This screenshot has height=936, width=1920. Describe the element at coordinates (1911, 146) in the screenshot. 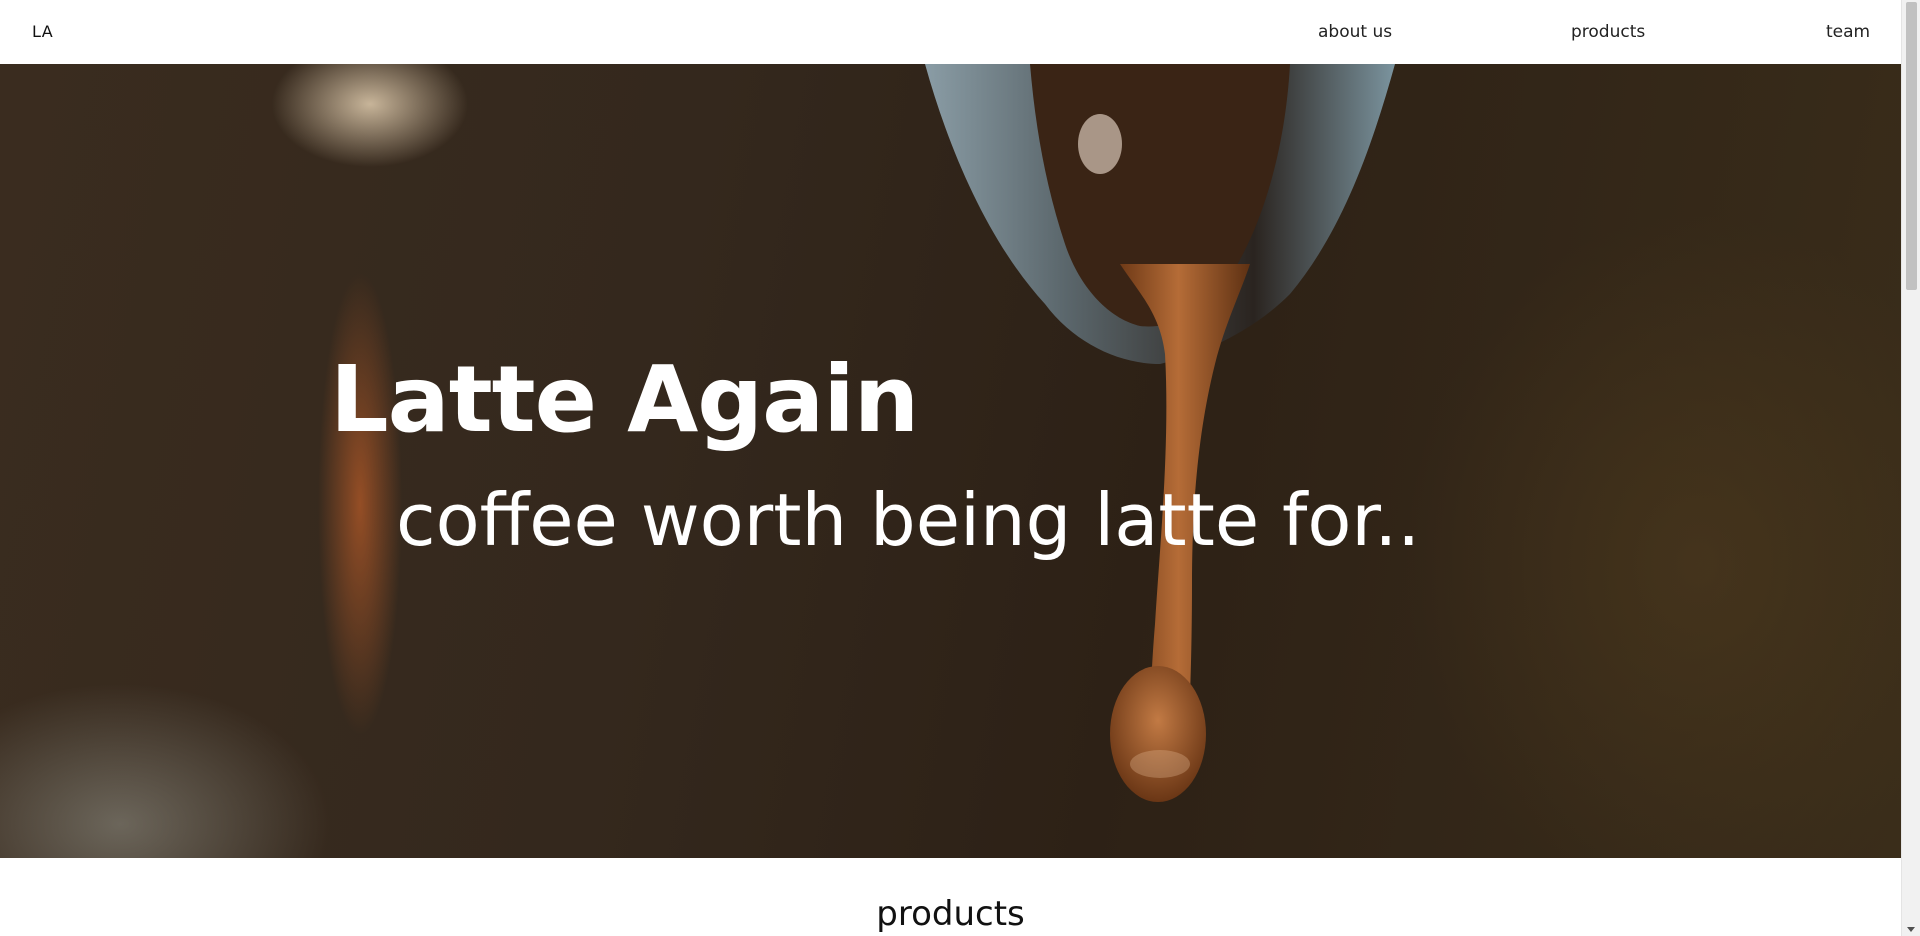

I see `scrollbar-thumb` at that location.